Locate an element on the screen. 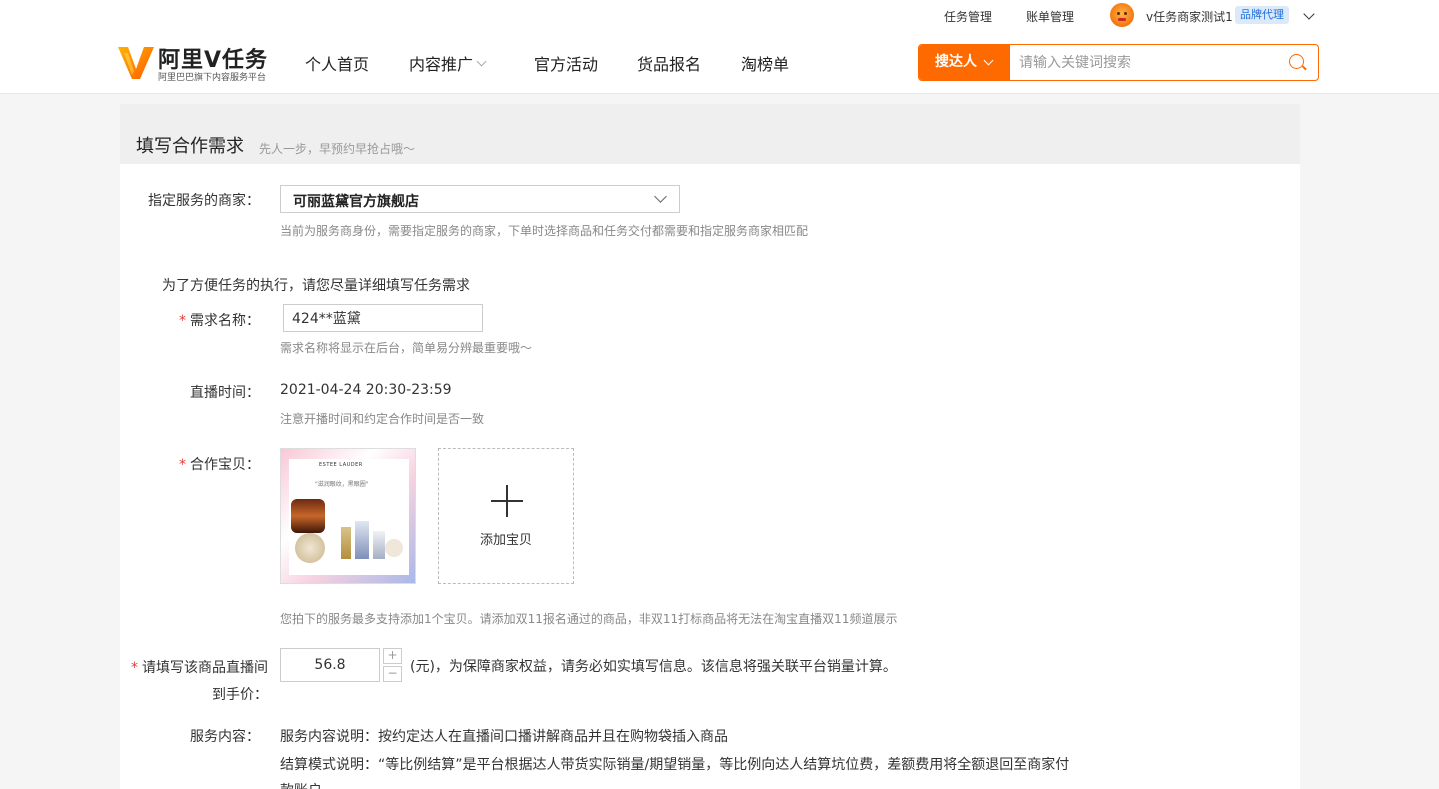  search-box: 搜达人 is located at coordinates (1118, 62).